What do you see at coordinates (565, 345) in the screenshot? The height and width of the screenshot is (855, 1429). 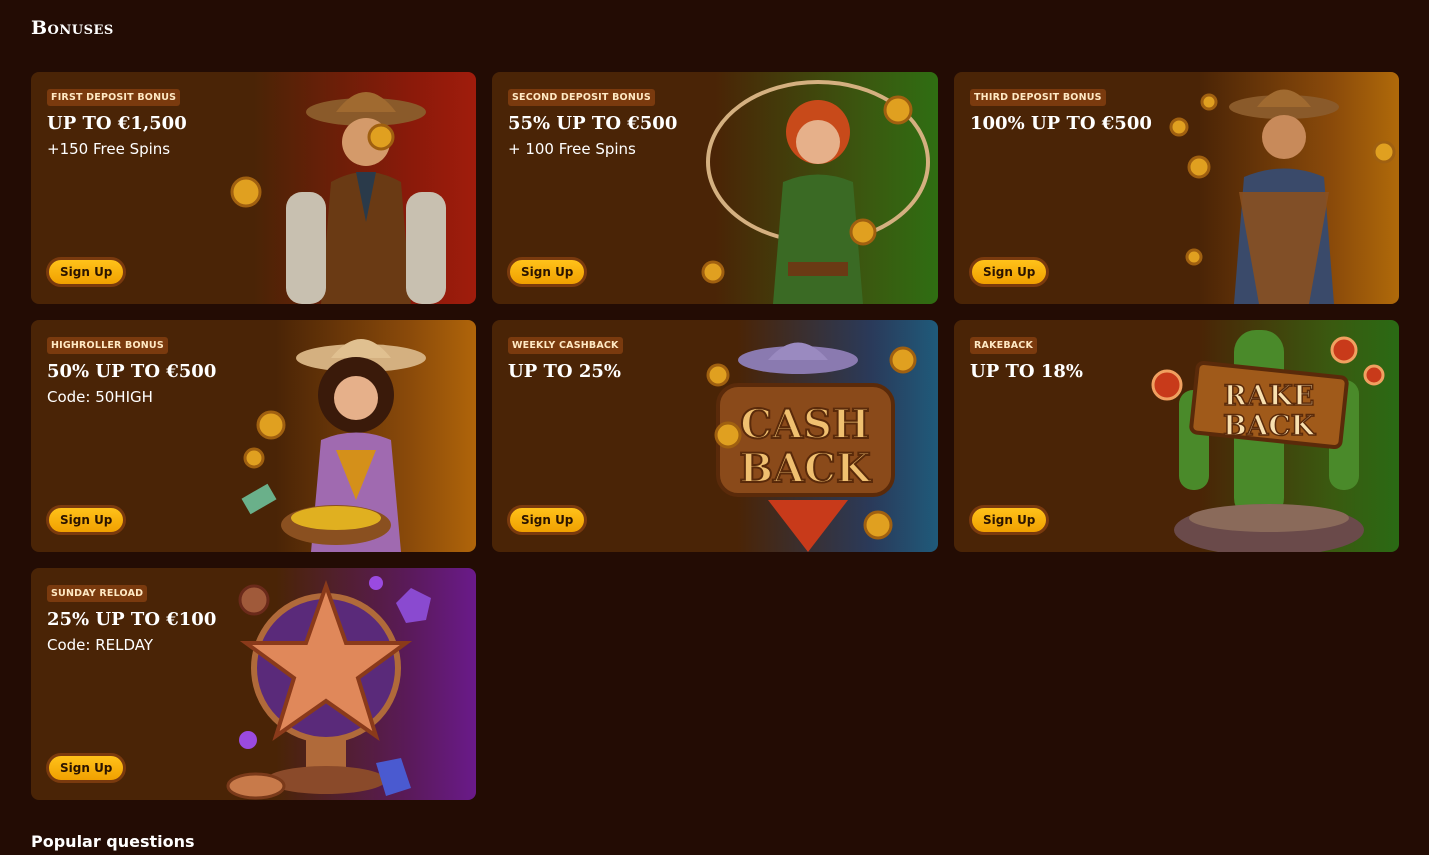 I see `bonus-badge: Weekly Cashback` at bounding box center [565, 345].